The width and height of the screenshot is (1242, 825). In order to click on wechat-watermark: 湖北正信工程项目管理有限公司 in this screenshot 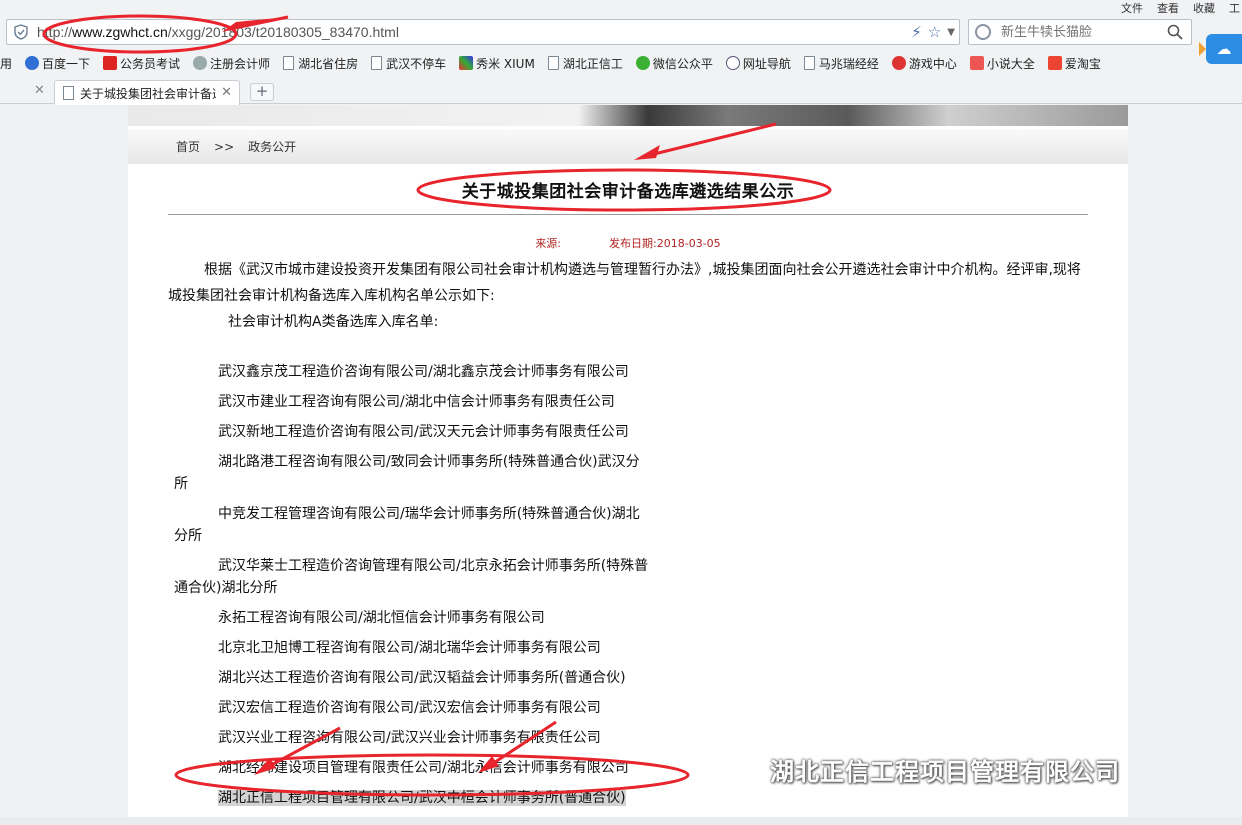, I will do `click(925, 769)`.